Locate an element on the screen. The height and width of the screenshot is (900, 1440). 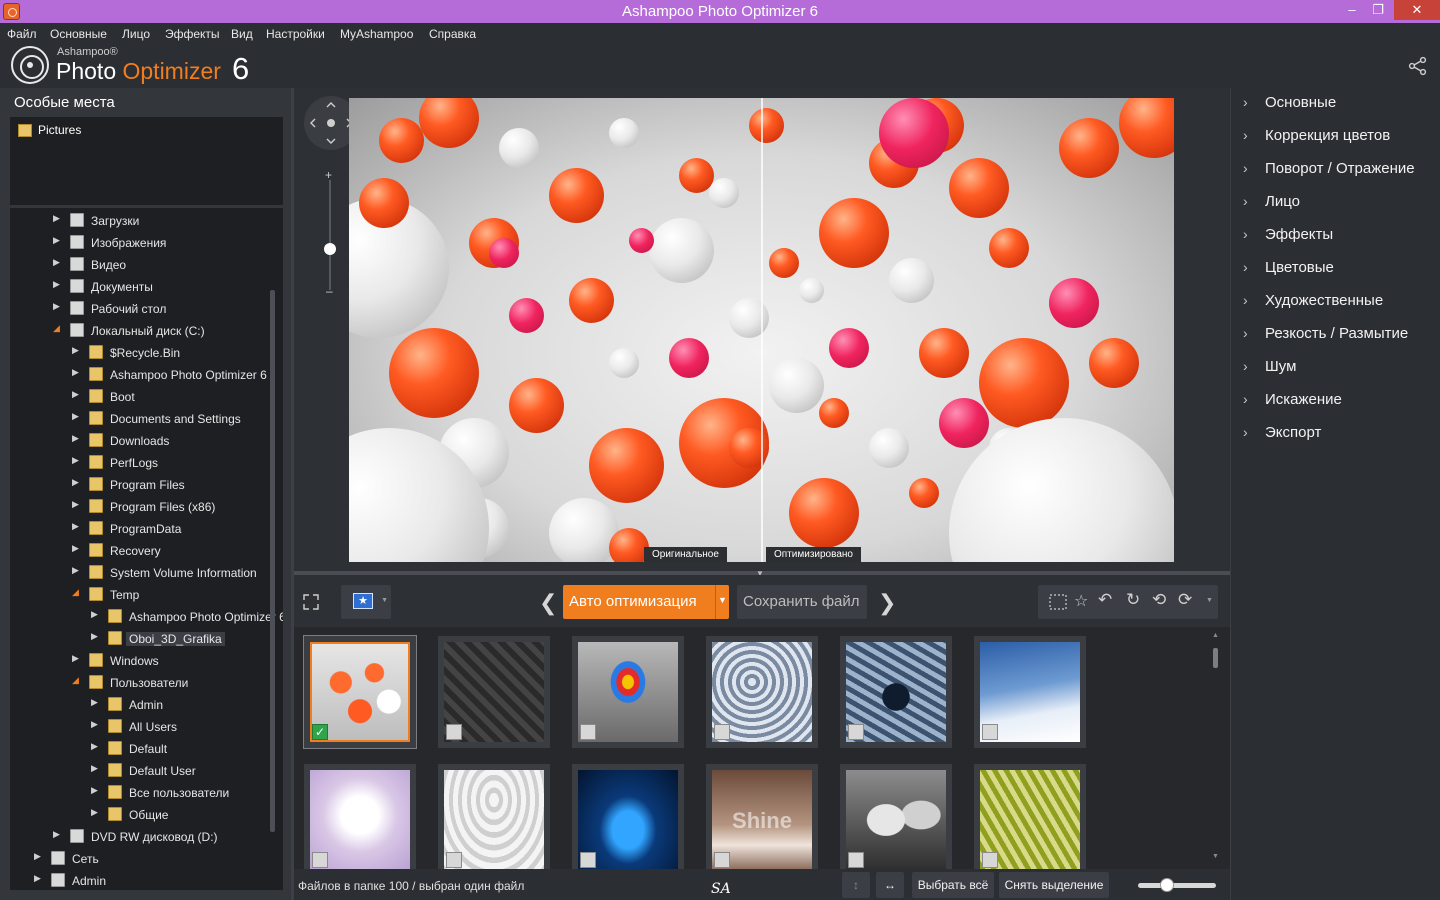
tree-item: ▶ Default is located at coordinates (146, 748).